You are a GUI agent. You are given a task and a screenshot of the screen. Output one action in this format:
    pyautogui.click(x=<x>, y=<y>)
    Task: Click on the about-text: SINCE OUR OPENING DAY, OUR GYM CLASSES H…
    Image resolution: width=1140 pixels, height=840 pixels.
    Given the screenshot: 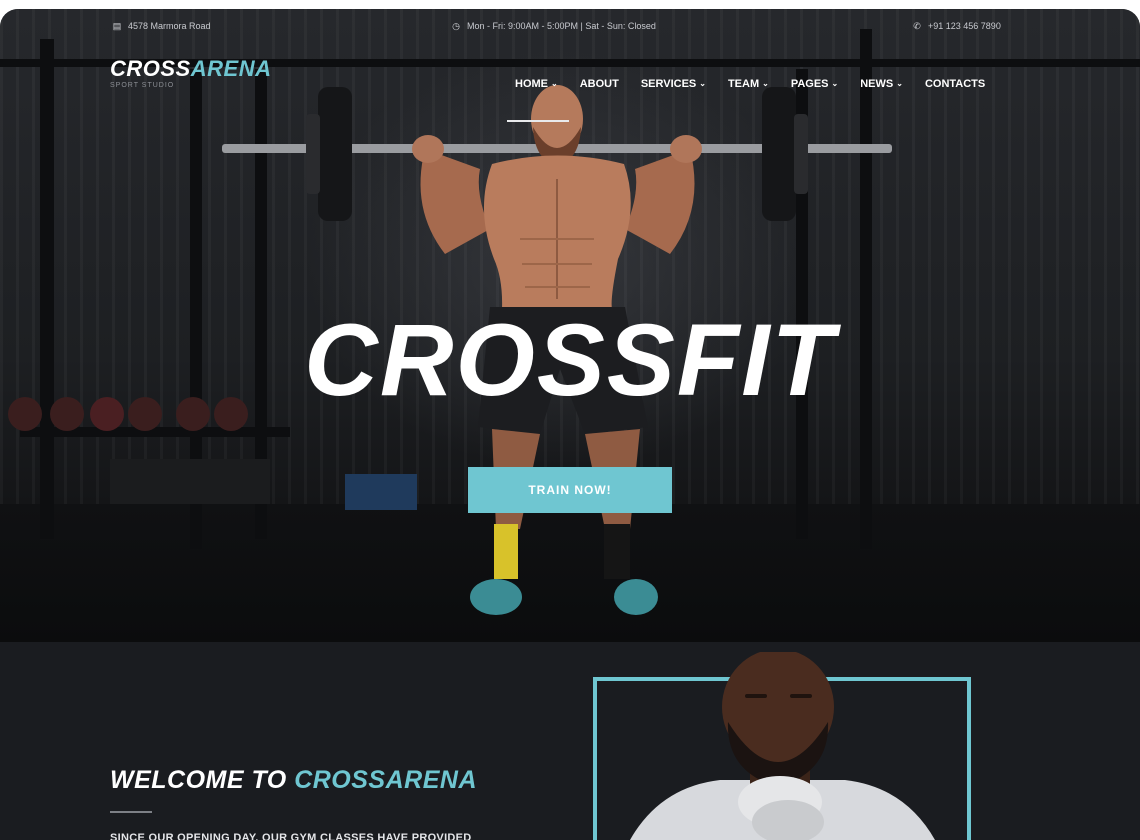 What is the action you would take?
    pyautogui.click(x=291, y=836)
    